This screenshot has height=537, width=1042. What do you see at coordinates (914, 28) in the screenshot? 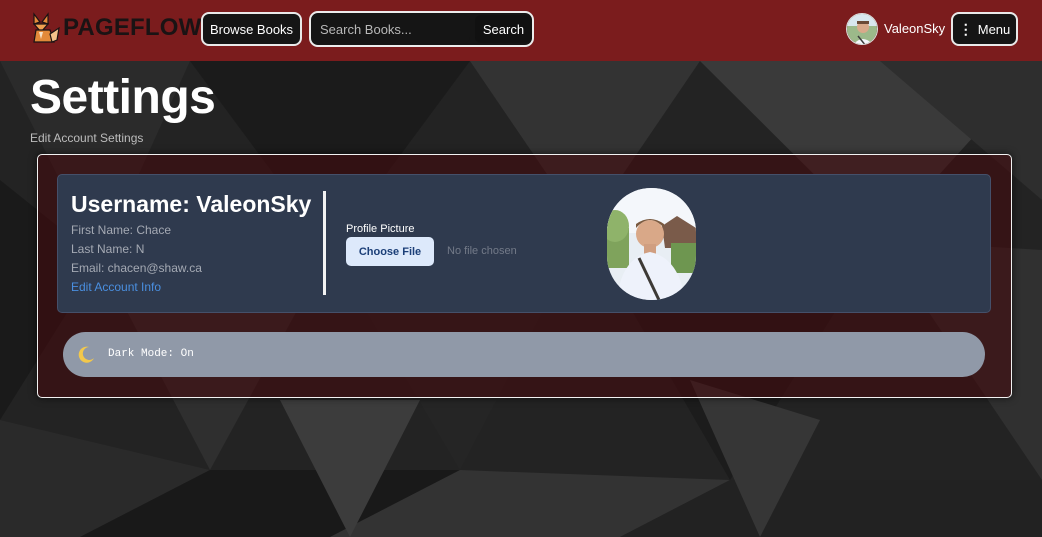
I see `nav-username: ValeonSky` at bounding box center [914, 28].